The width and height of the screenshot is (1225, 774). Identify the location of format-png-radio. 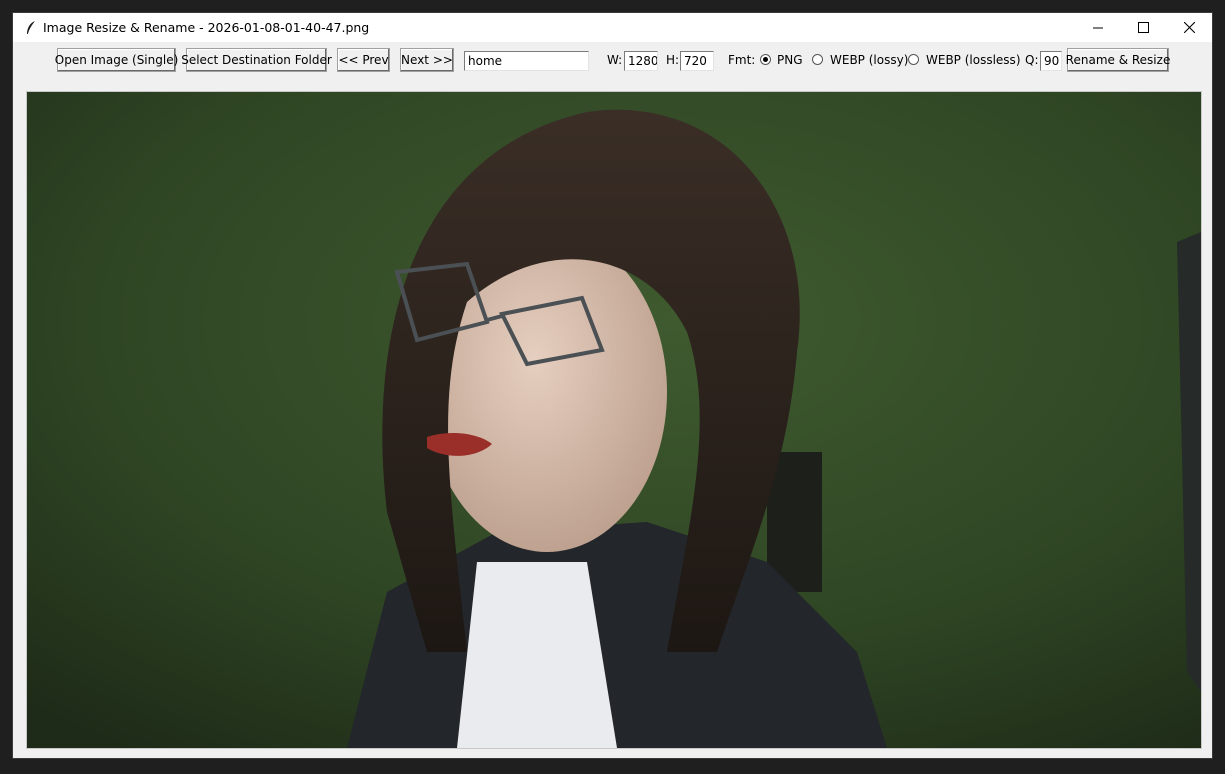
(765, 59).